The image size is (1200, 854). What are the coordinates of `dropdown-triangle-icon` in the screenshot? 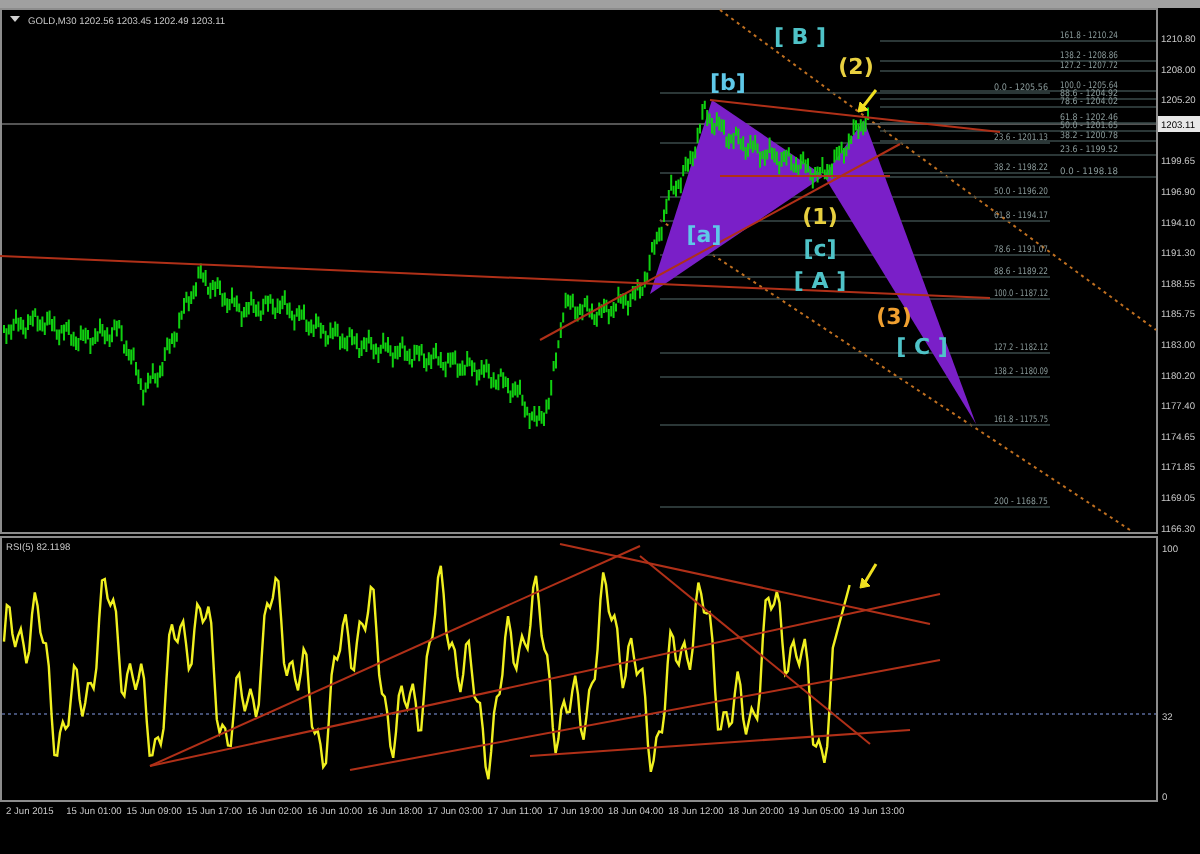 It's located at (15, 19).